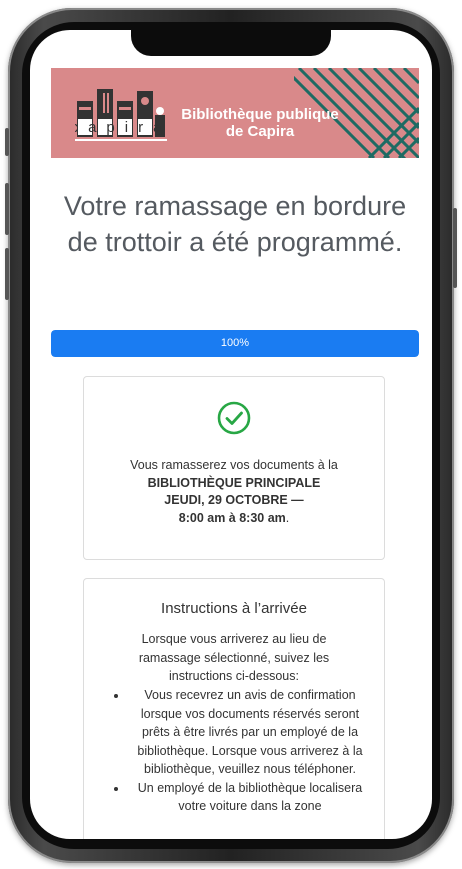 The width and height of the screenshot is (462, 869). I want to click on phone-side-button, so click(7, 142).